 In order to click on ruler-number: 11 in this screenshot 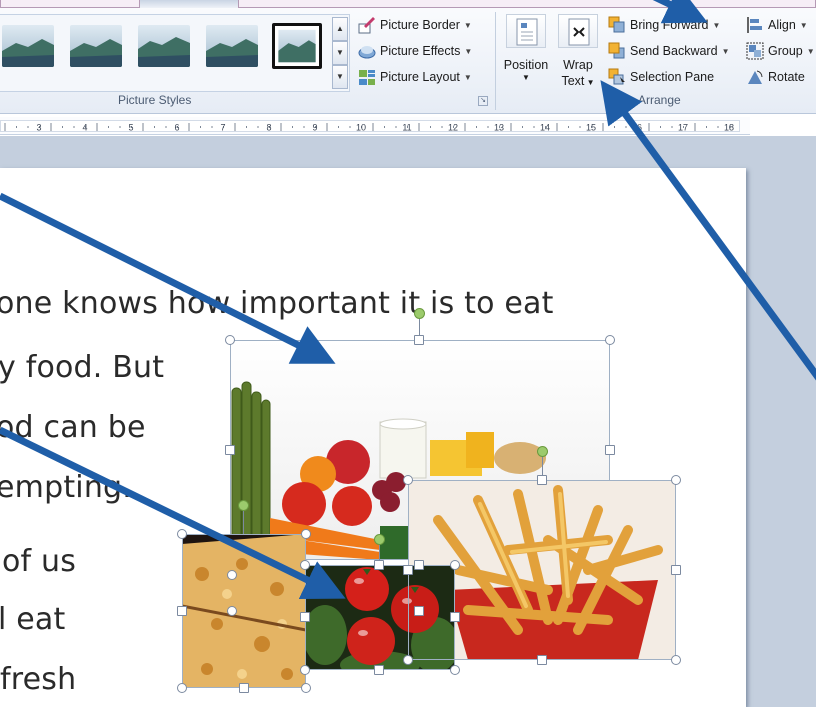, I will do `click(406, 128)`.